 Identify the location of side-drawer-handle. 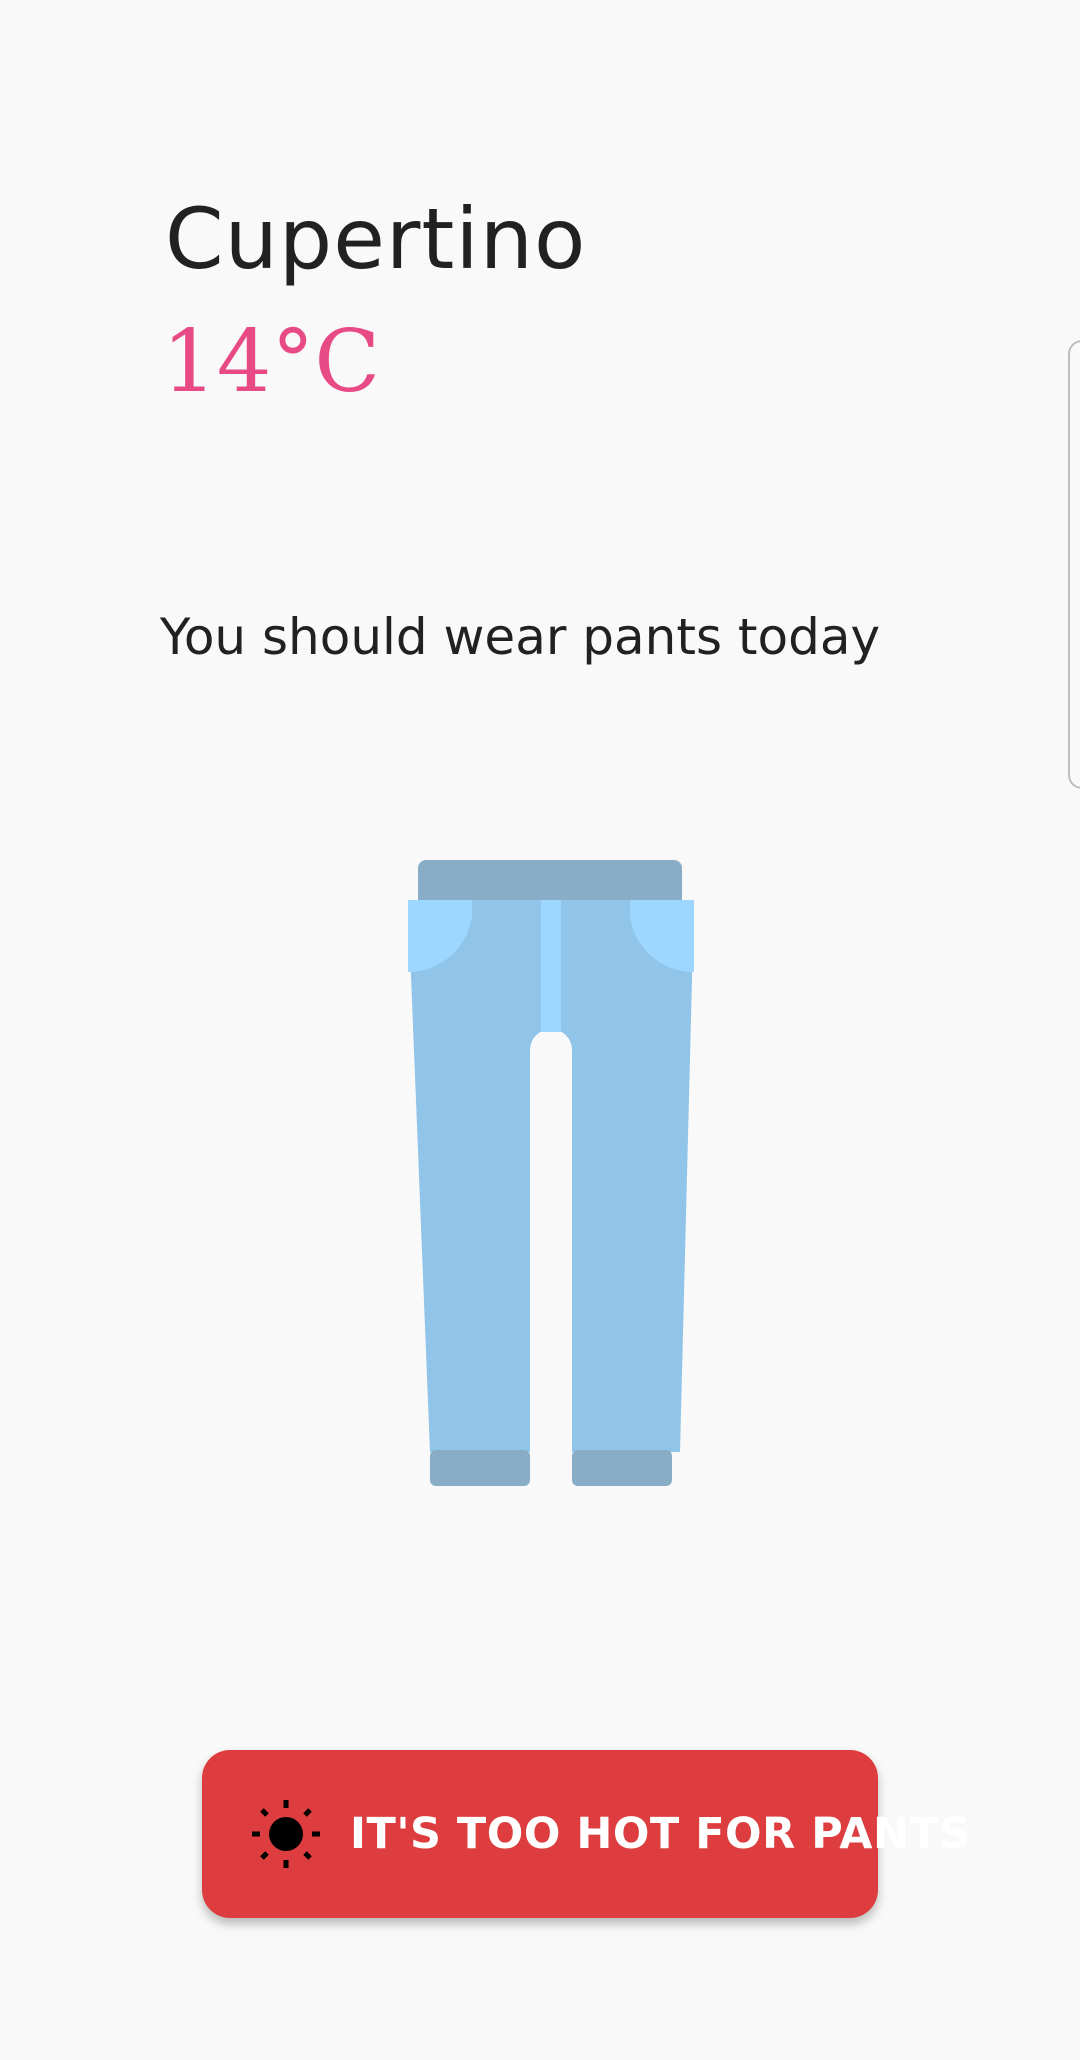
(1074, 564).